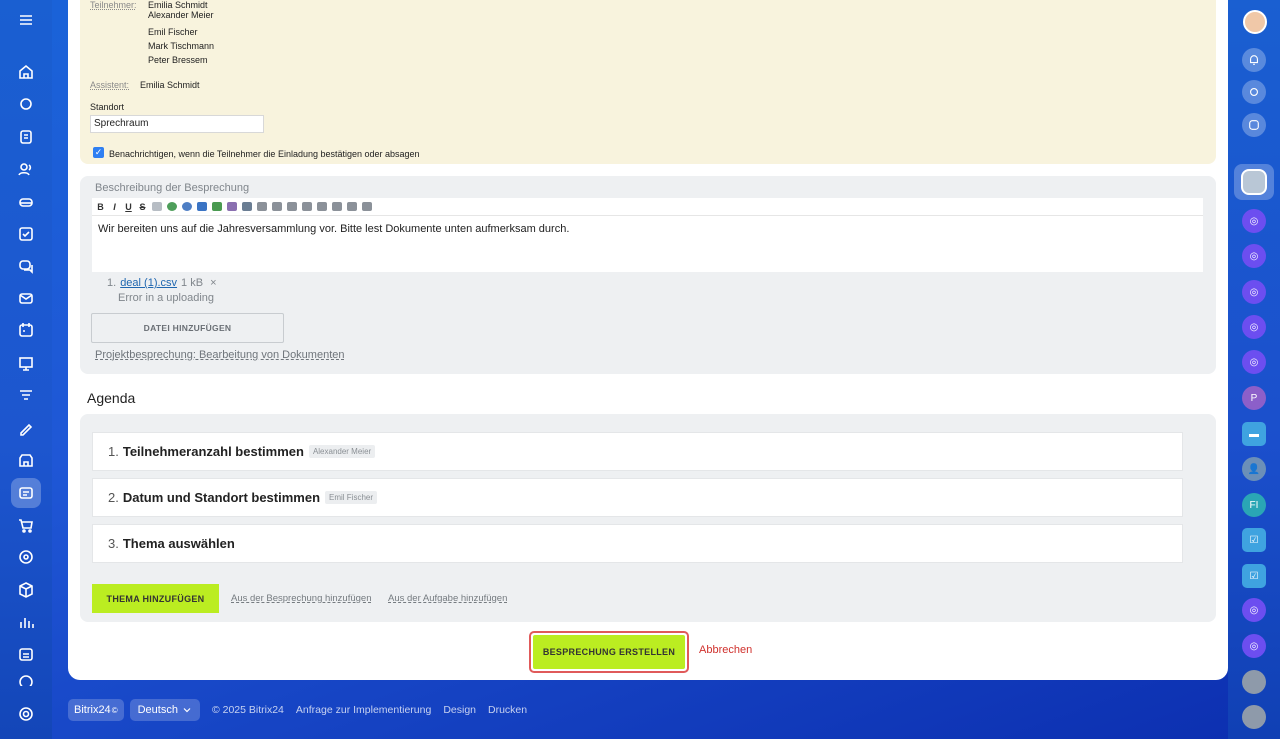 This screenshot has width=1280, height=739. What do you see at coordinates (1254, 576) in the screenshot?
I see `task-chat-icon-2: ☑` at bounding box center [1254, 576].